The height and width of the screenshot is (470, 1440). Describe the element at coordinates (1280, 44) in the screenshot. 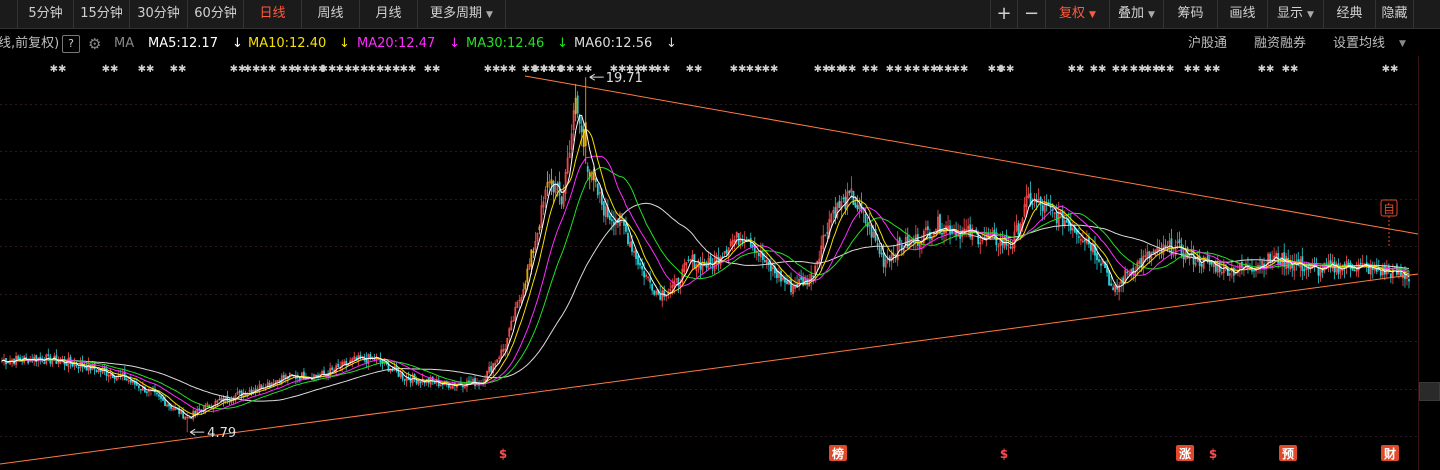

I see `link-margin-trading: 融资融券` at that location.